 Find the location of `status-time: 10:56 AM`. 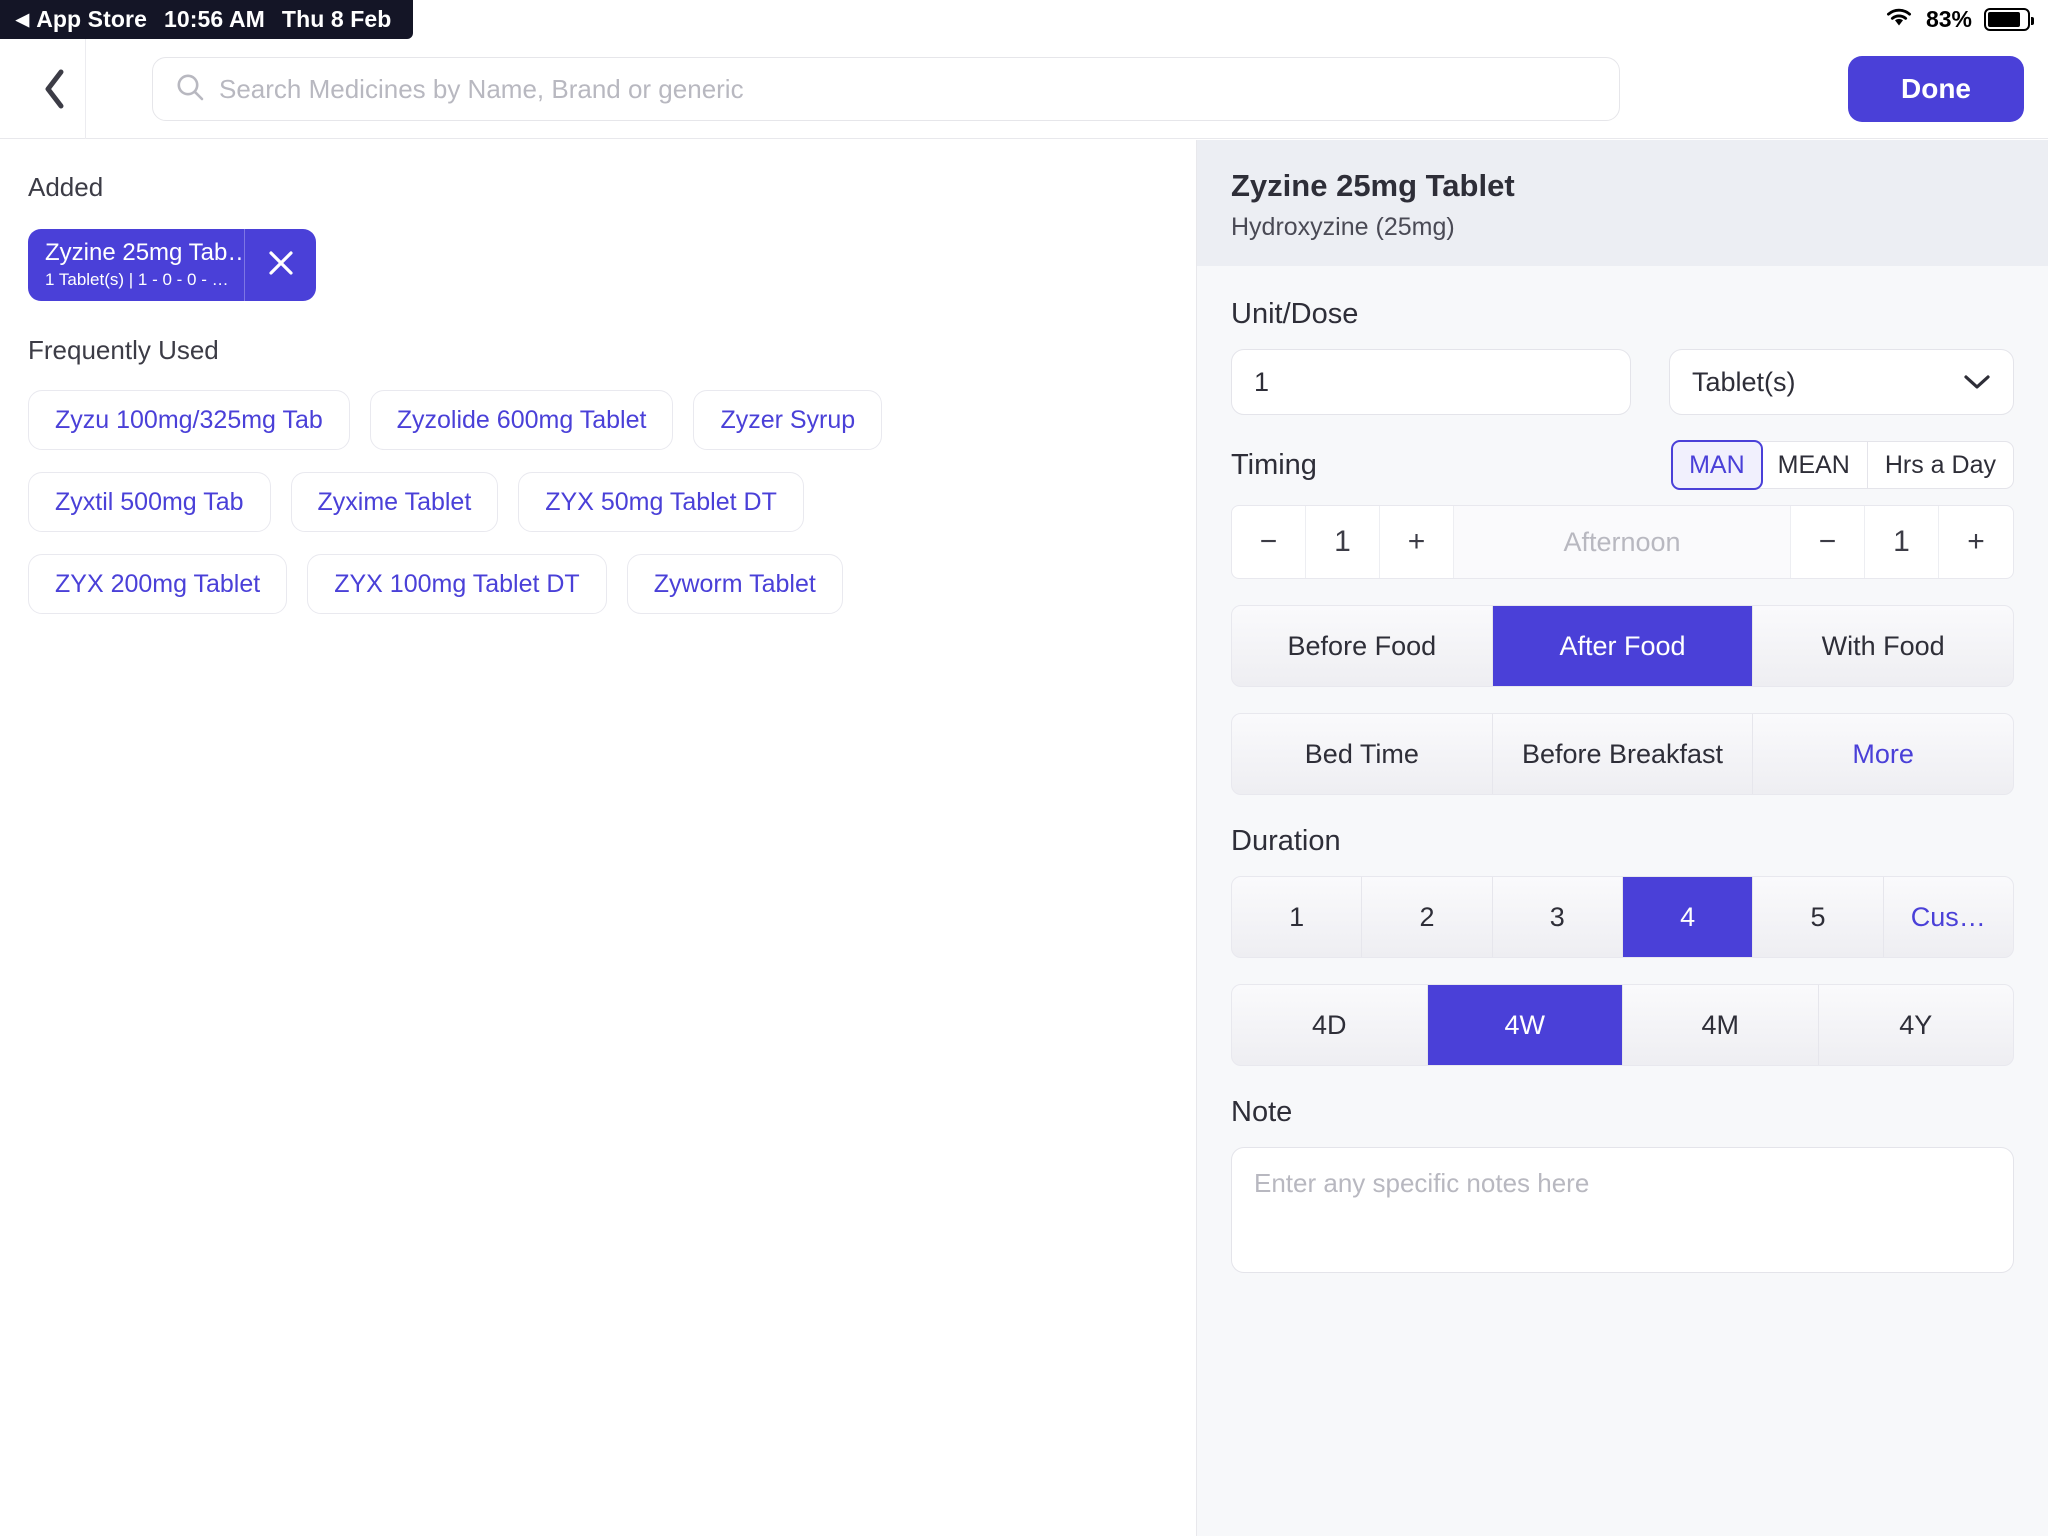

status-time: 10:56 AM is located at coordinates (214, 19).